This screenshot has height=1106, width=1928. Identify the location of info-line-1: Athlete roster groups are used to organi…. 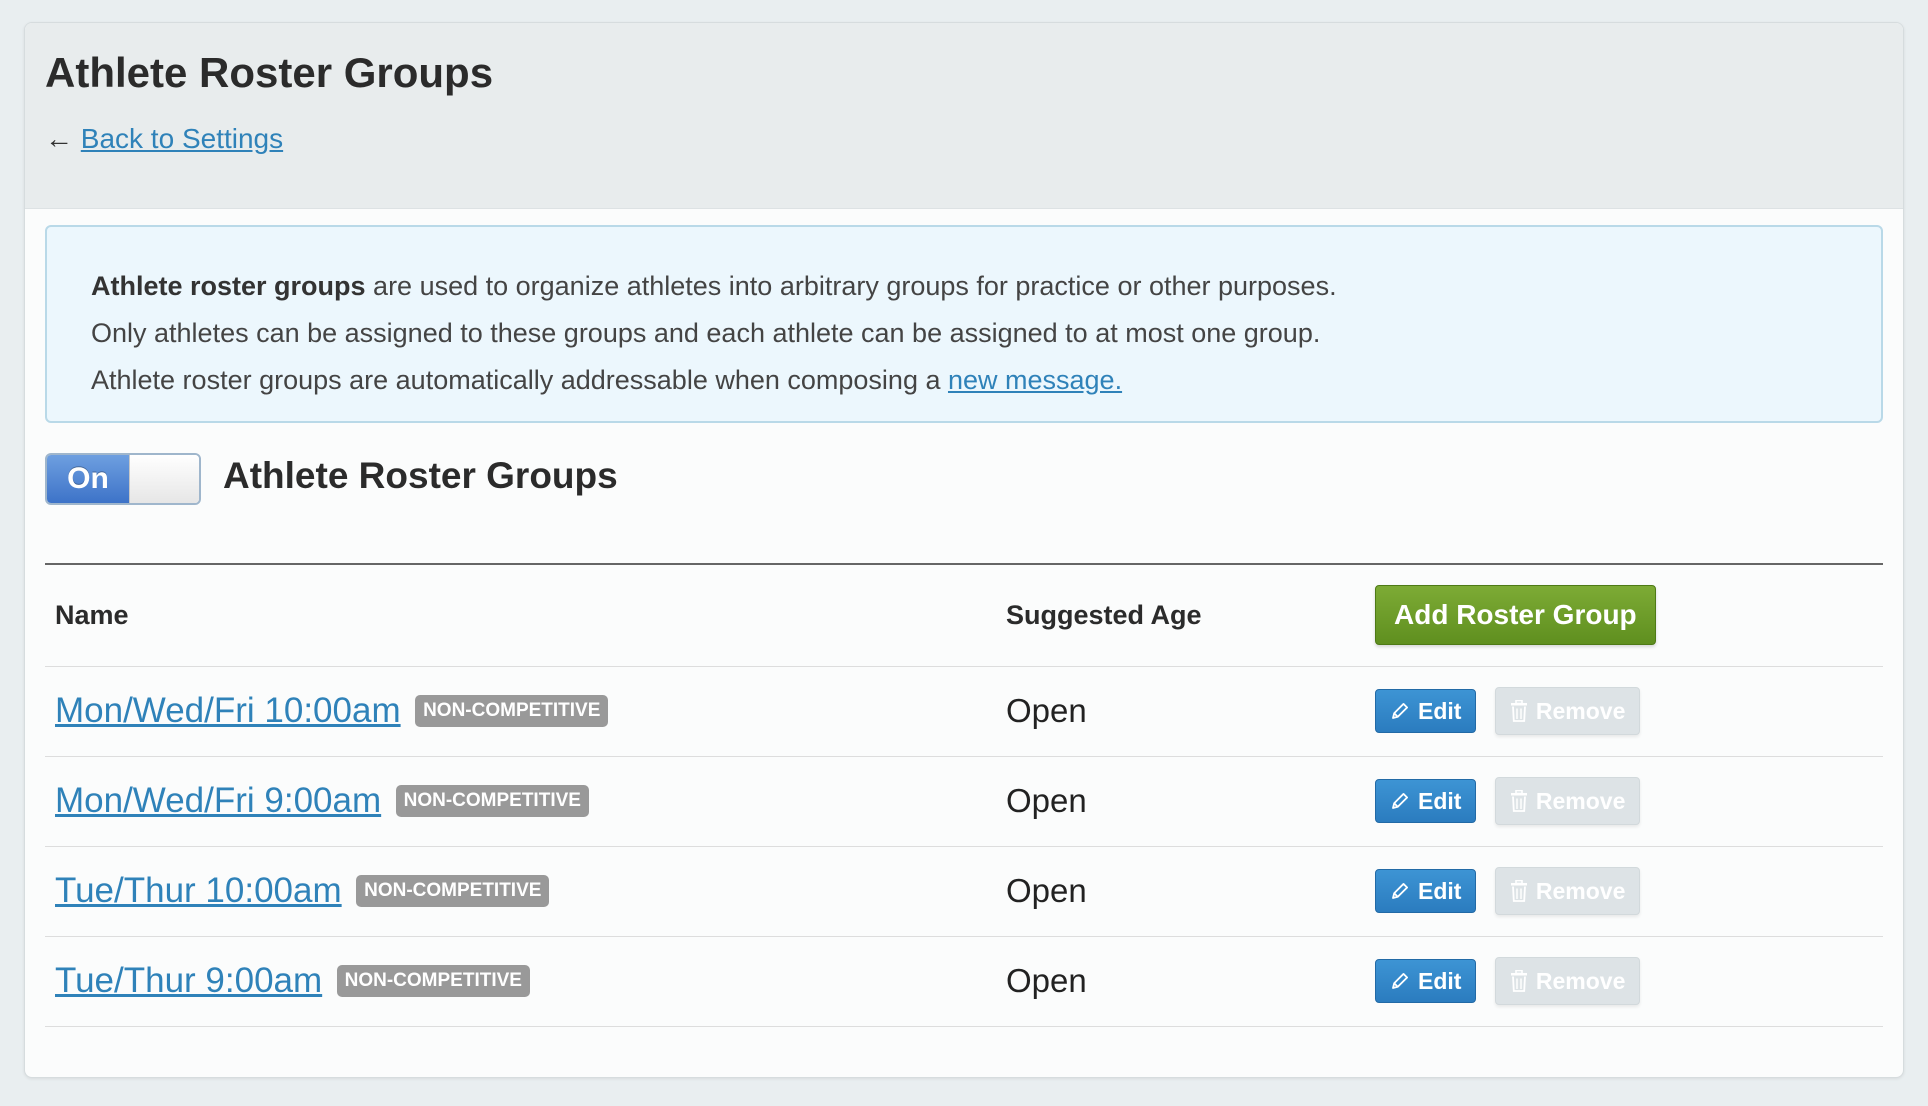
(964, 286).